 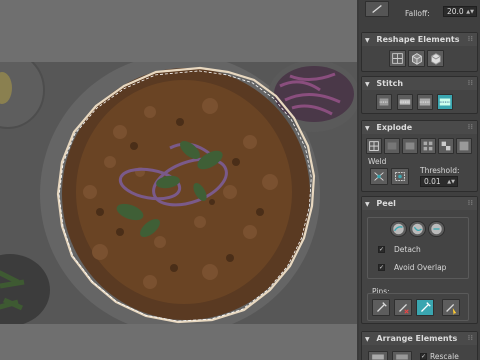 I want to click on stitch-average-button, so click(x=425, y=102).